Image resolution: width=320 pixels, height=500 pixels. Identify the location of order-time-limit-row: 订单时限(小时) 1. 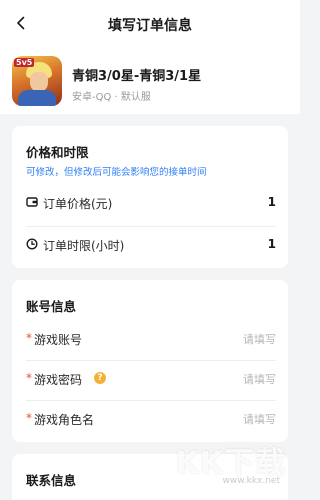
(151, 246).